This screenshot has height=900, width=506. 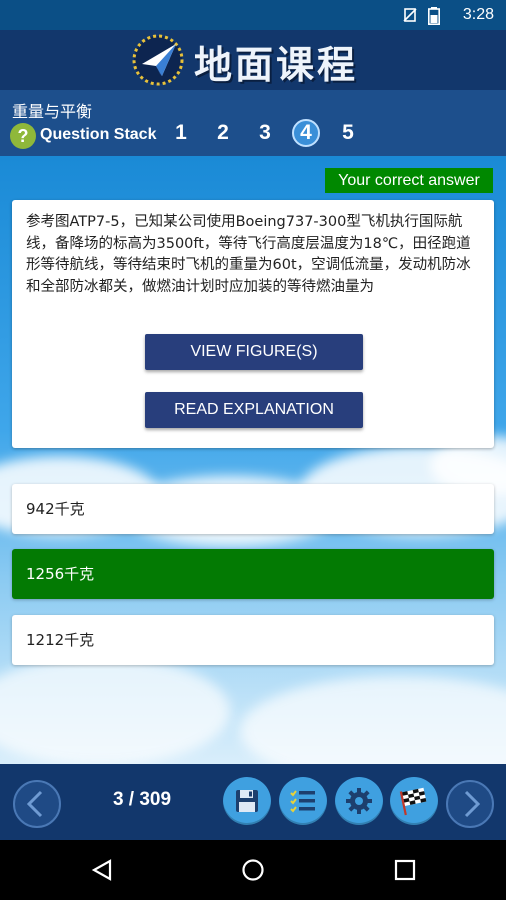 I want to click on settings-icon, so click(x=359, y=801).